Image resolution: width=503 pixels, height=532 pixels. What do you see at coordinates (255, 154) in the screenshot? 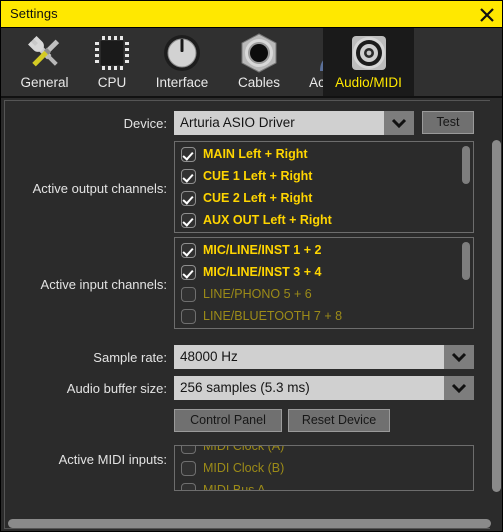
I see `output-channel-item-label: MAIN Left + Right` at bounding box center [255, 154].